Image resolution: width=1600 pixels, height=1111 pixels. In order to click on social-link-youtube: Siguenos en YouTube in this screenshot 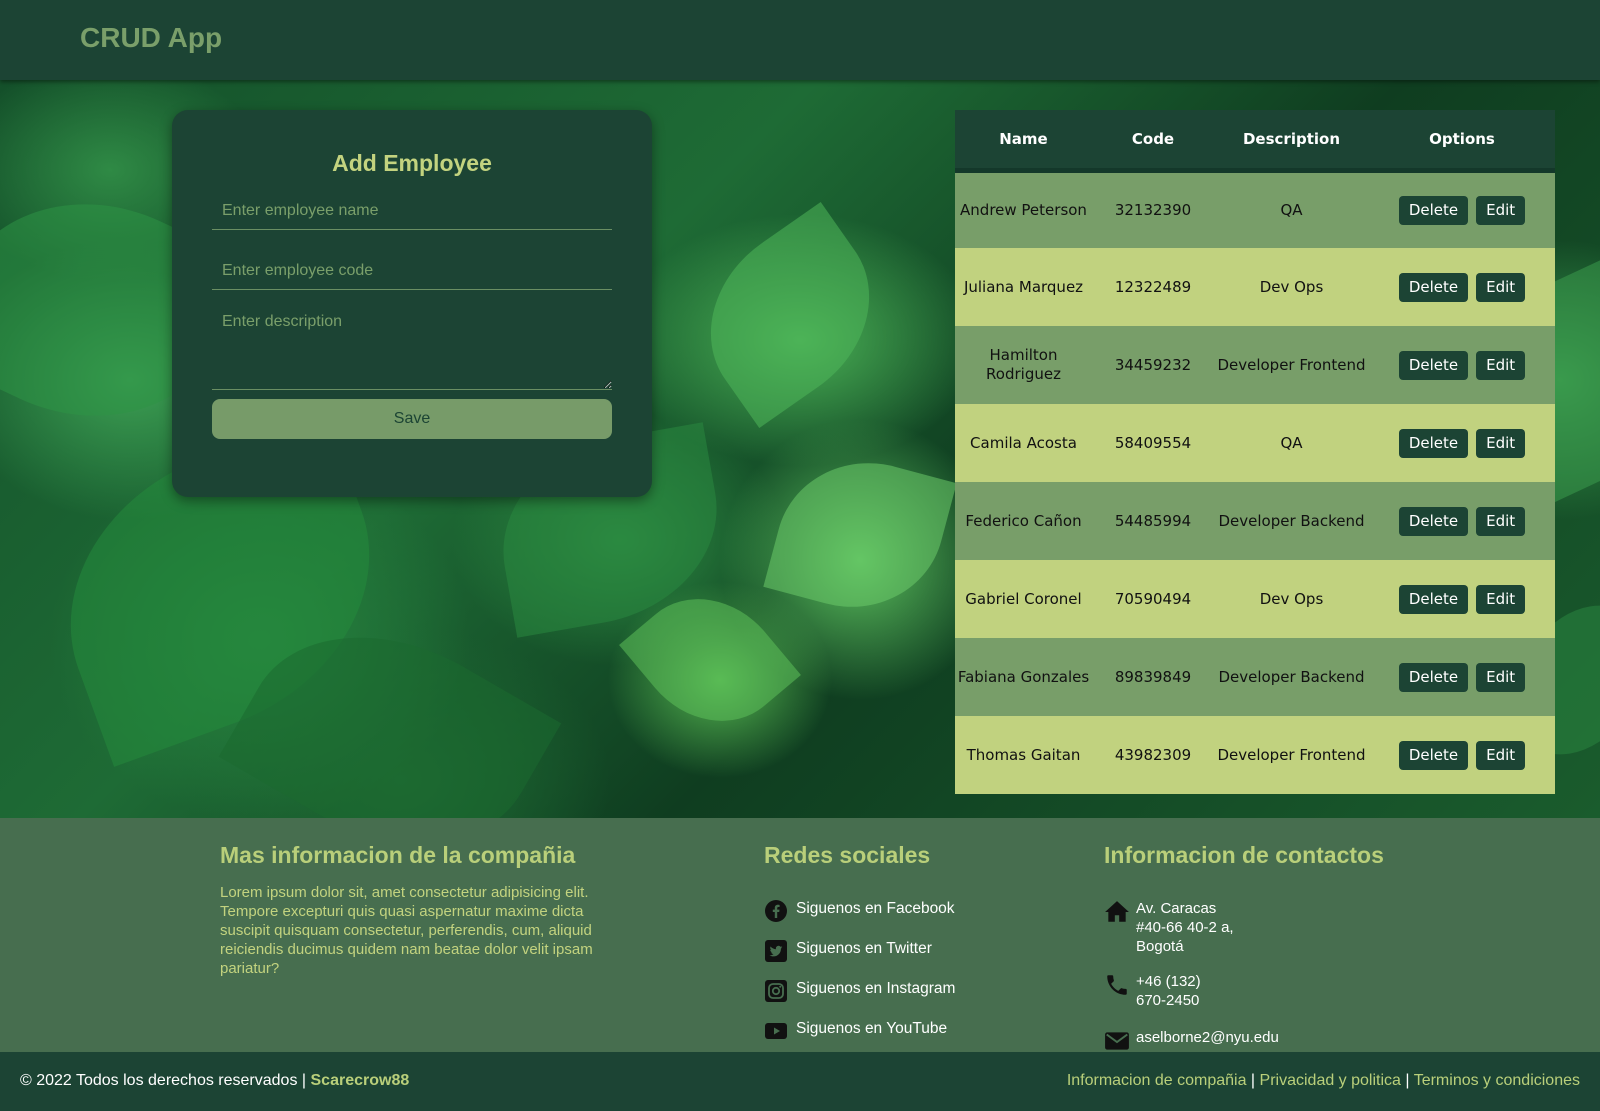, I will do `click(855, 1031)`.